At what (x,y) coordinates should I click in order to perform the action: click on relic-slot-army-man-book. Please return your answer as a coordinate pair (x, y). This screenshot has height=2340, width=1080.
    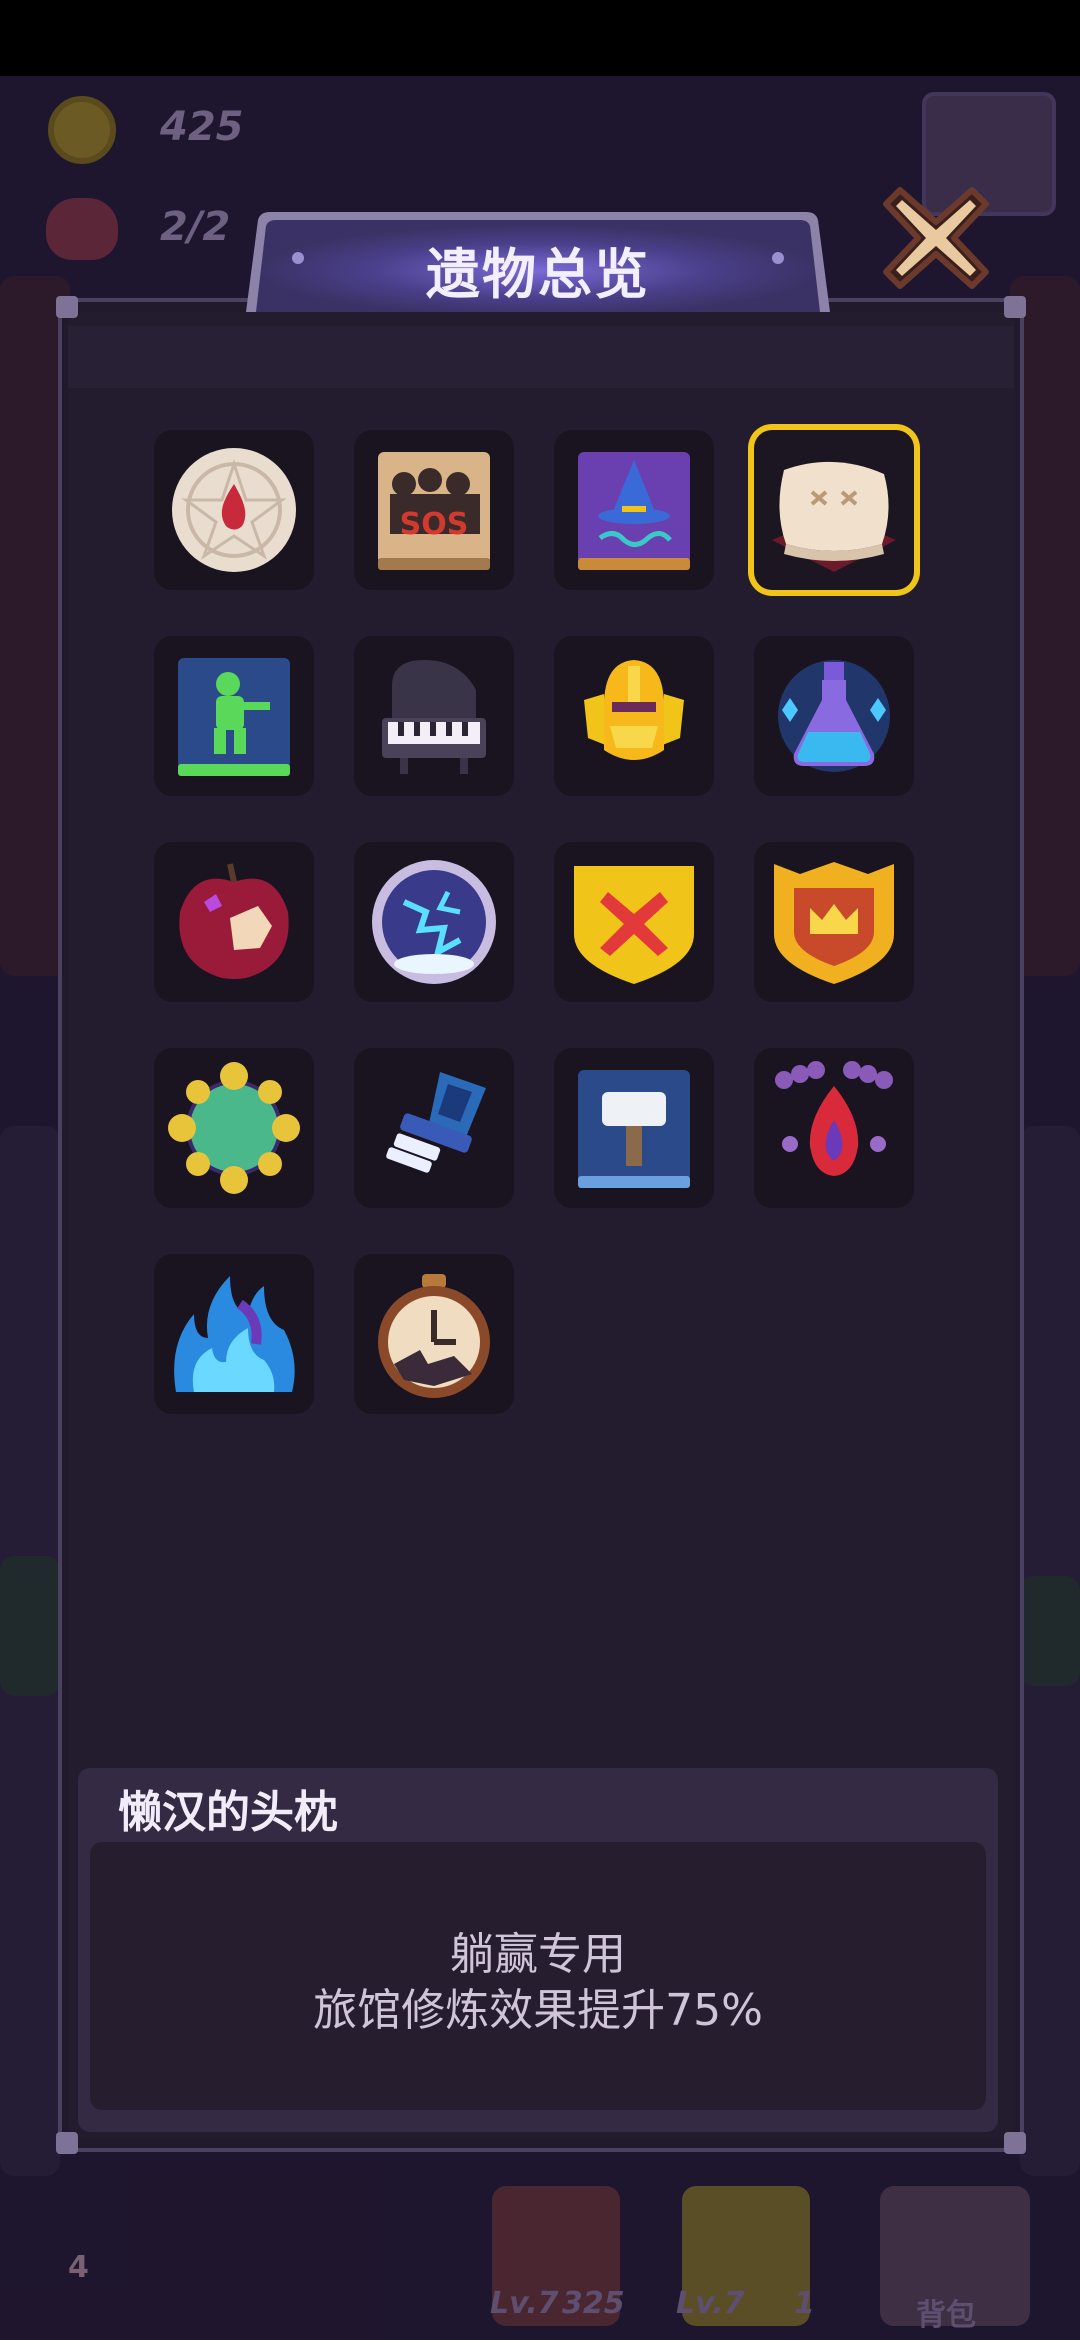
    Looking at the image, I should click on (234, 716).